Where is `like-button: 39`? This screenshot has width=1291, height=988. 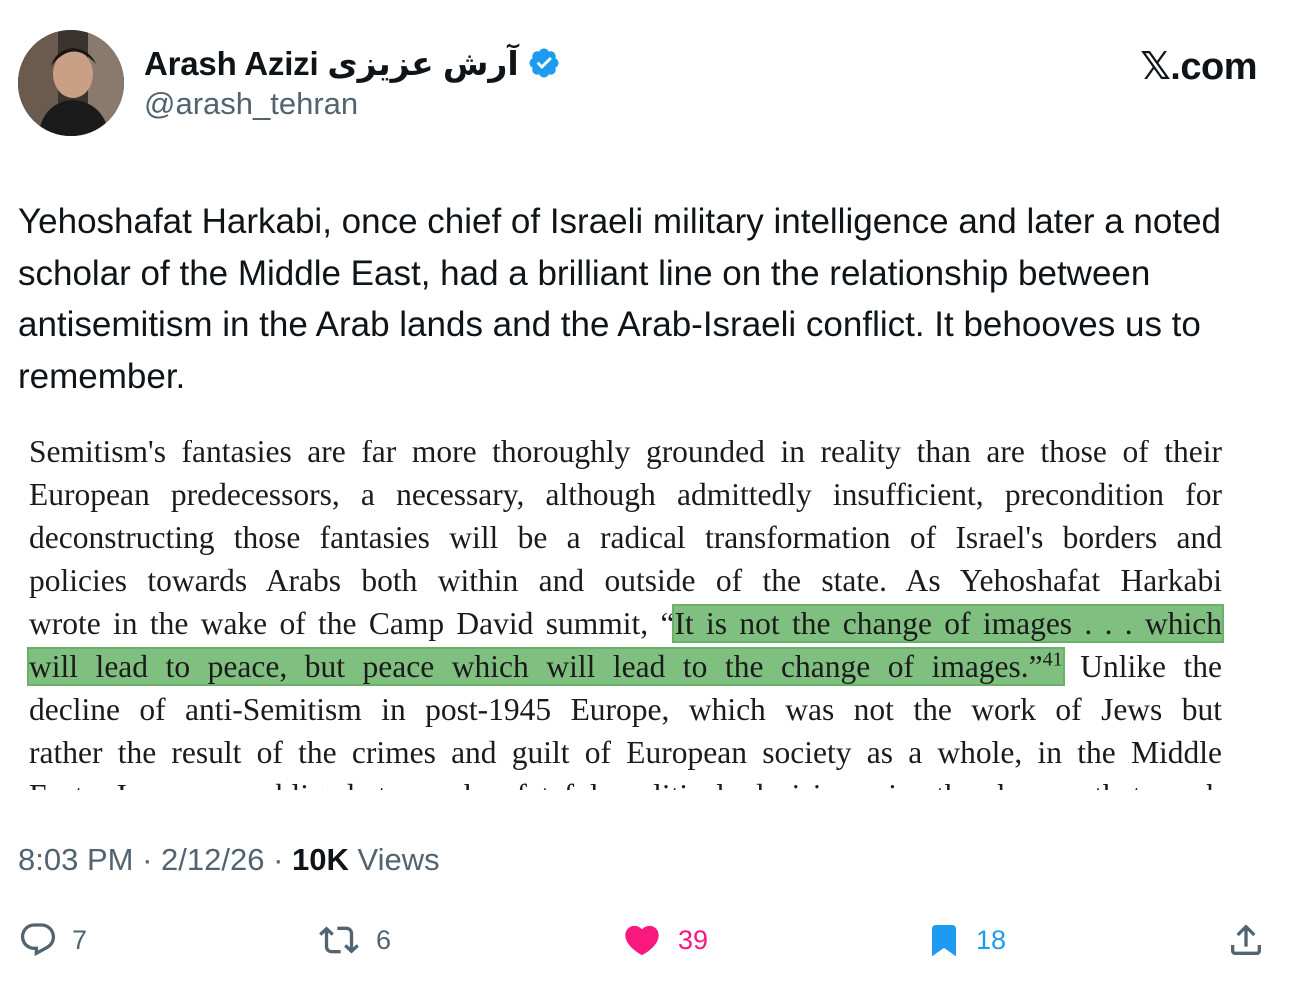 like-button: 39 is located at coordinates (664, 940).